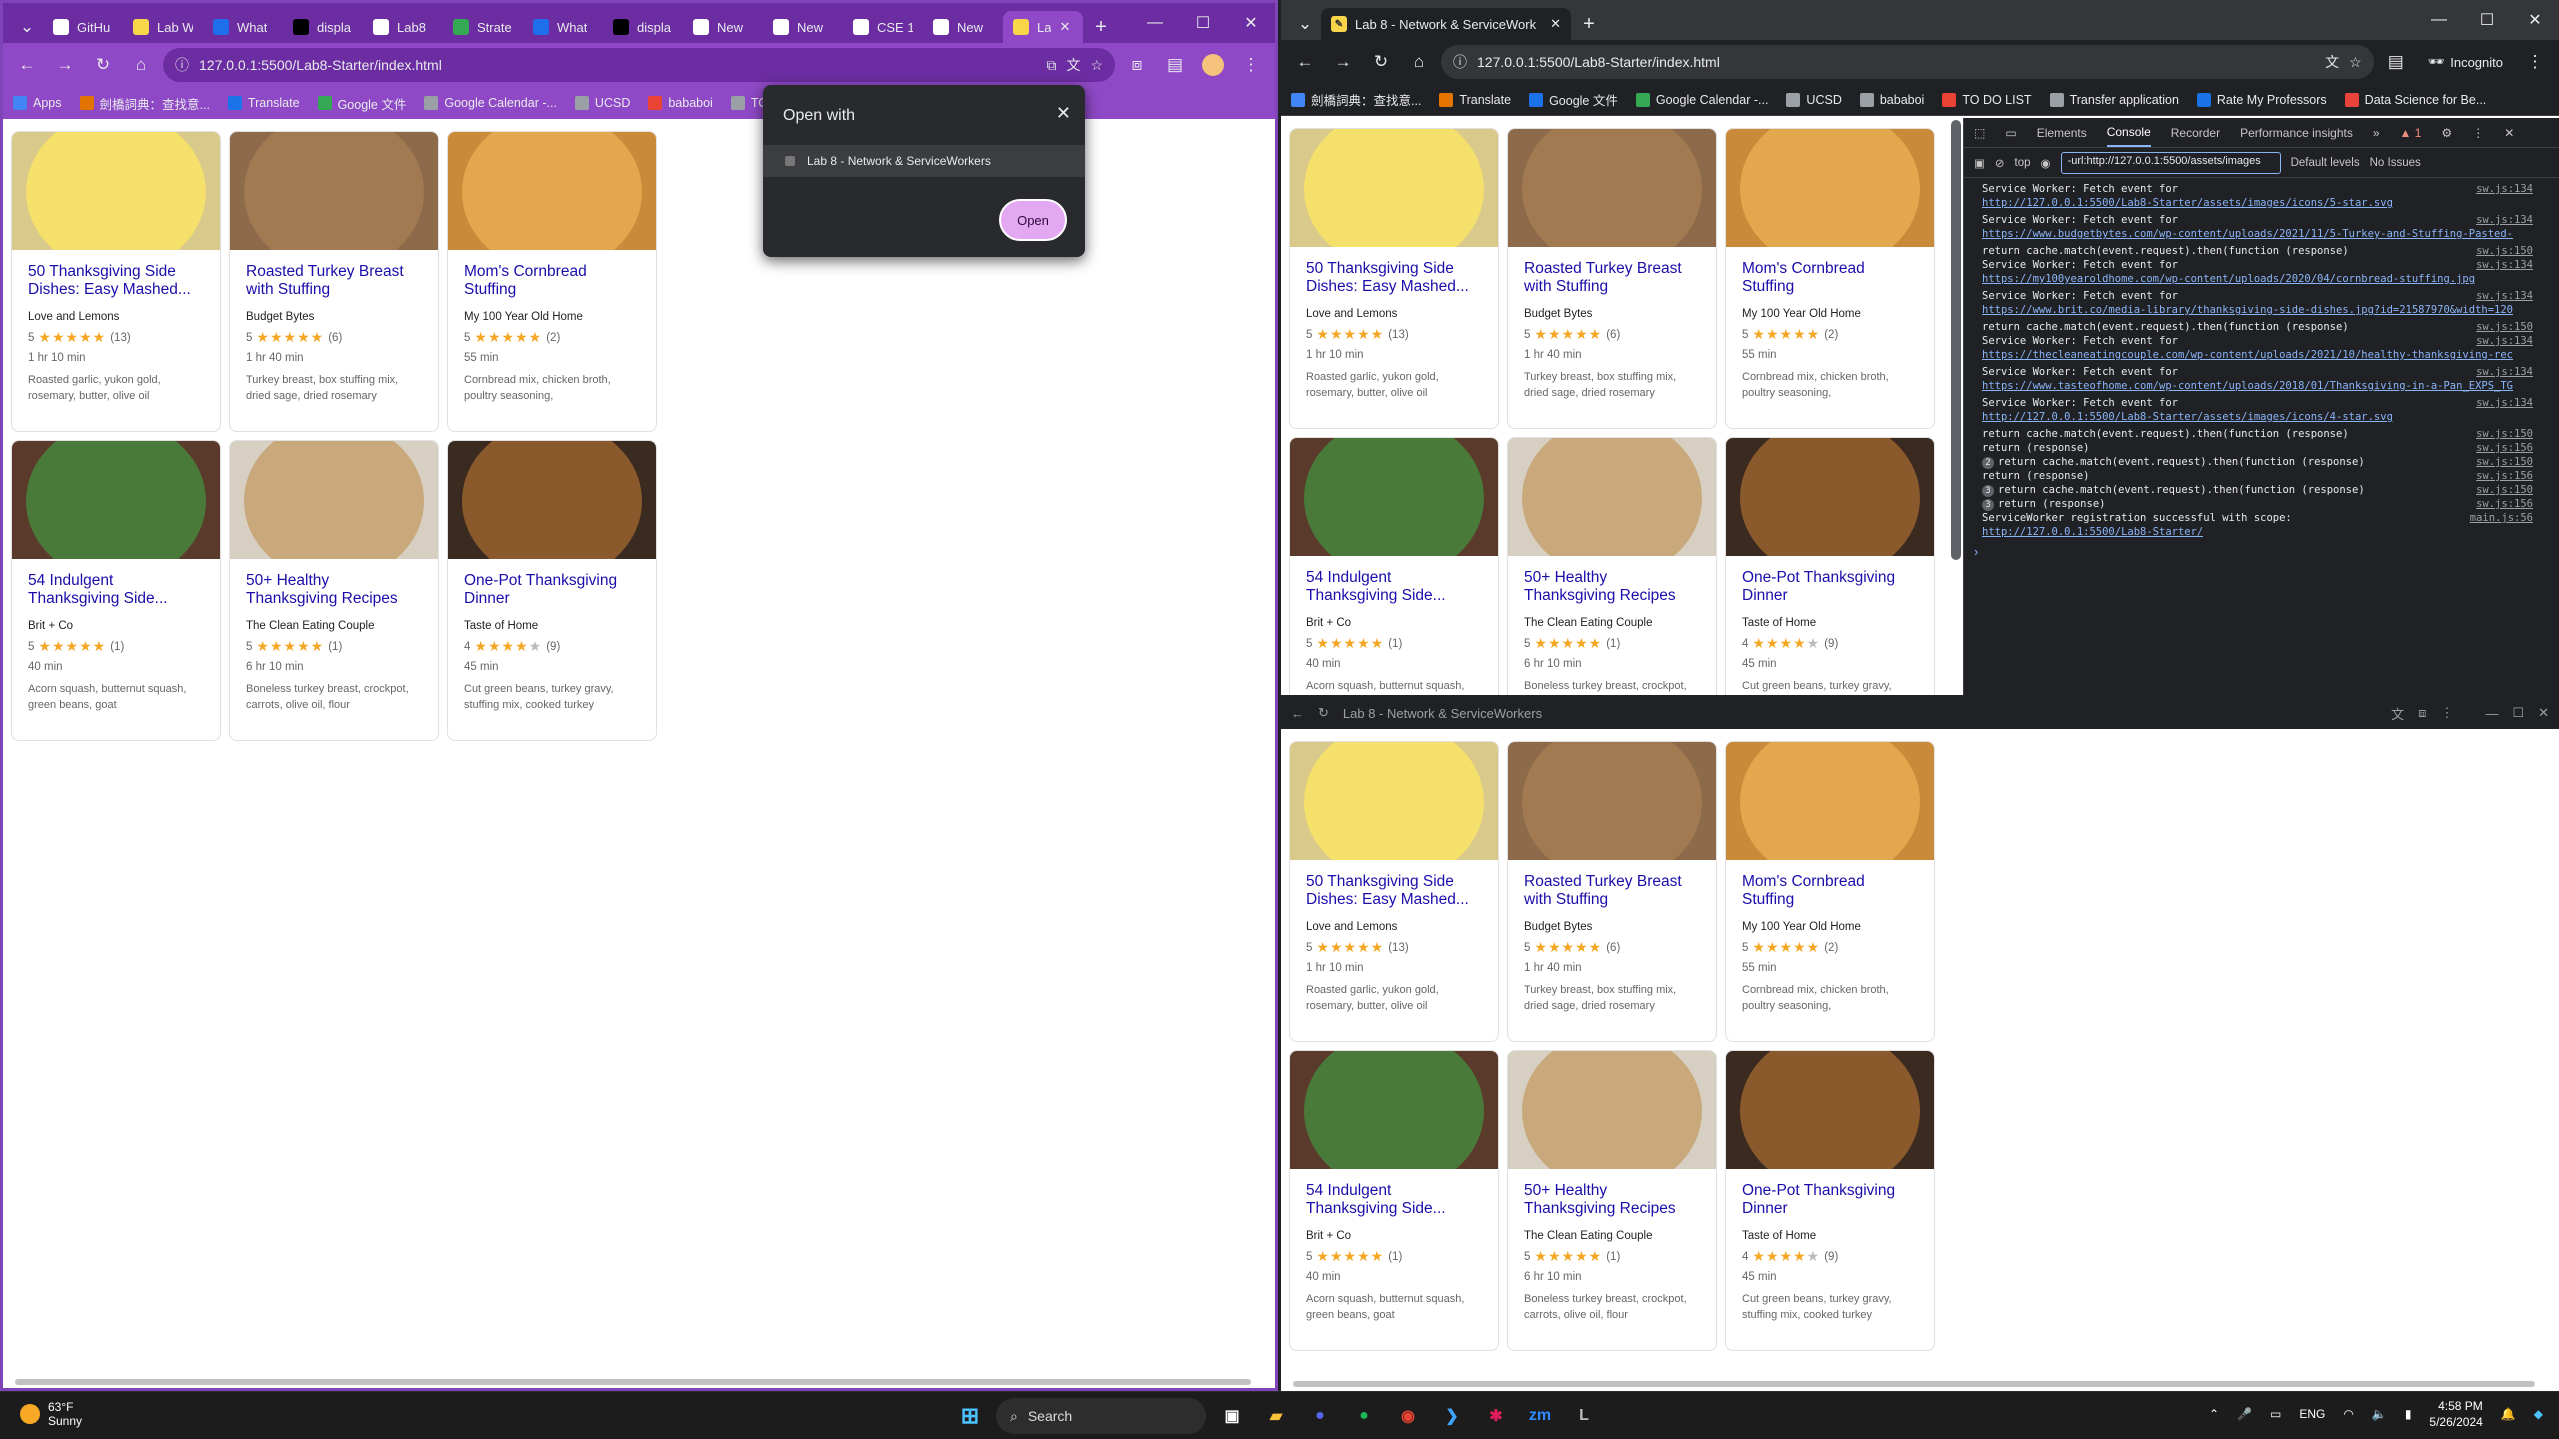  What do you see at coordinates (2446, 133) in the screenshot?
I see `settings-icon: ⚙` at bounding box center [2446, 133].